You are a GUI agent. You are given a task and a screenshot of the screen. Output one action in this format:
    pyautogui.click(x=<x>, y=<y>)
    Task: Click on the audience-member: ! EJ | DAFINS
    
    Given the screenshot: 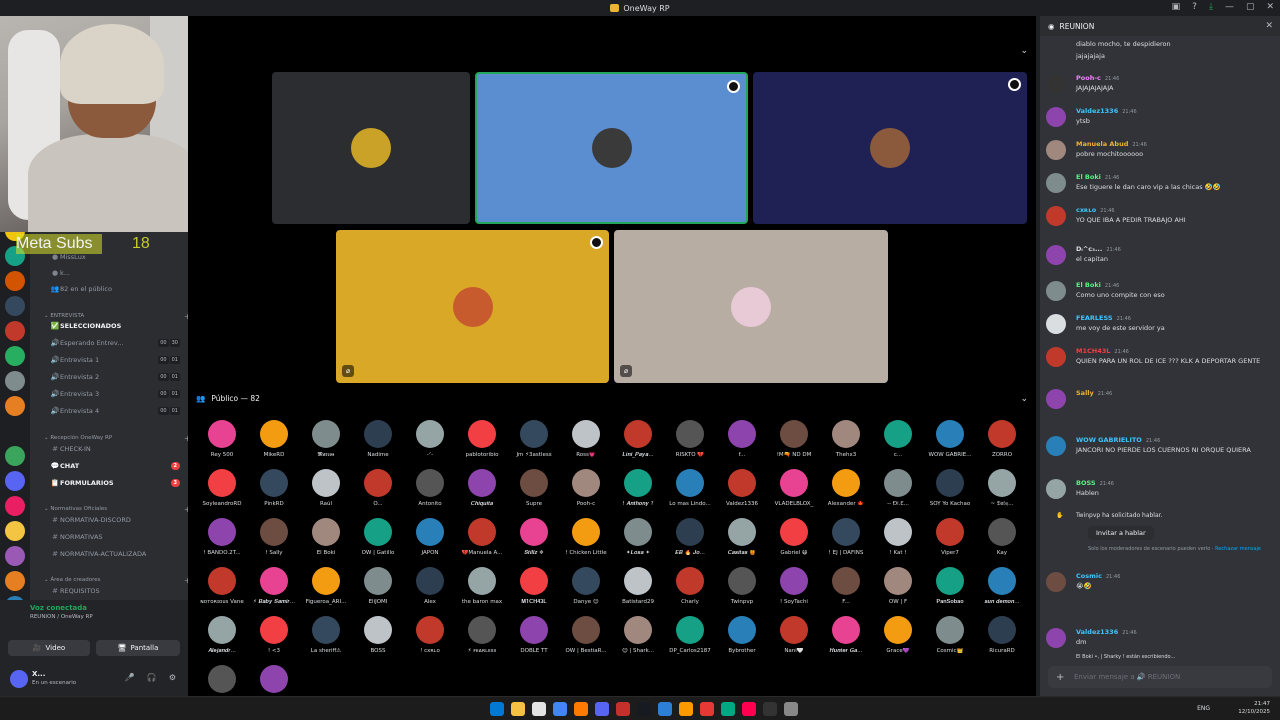 What is the action you would take?
    pyautogui.click(x=846, y=542)
    